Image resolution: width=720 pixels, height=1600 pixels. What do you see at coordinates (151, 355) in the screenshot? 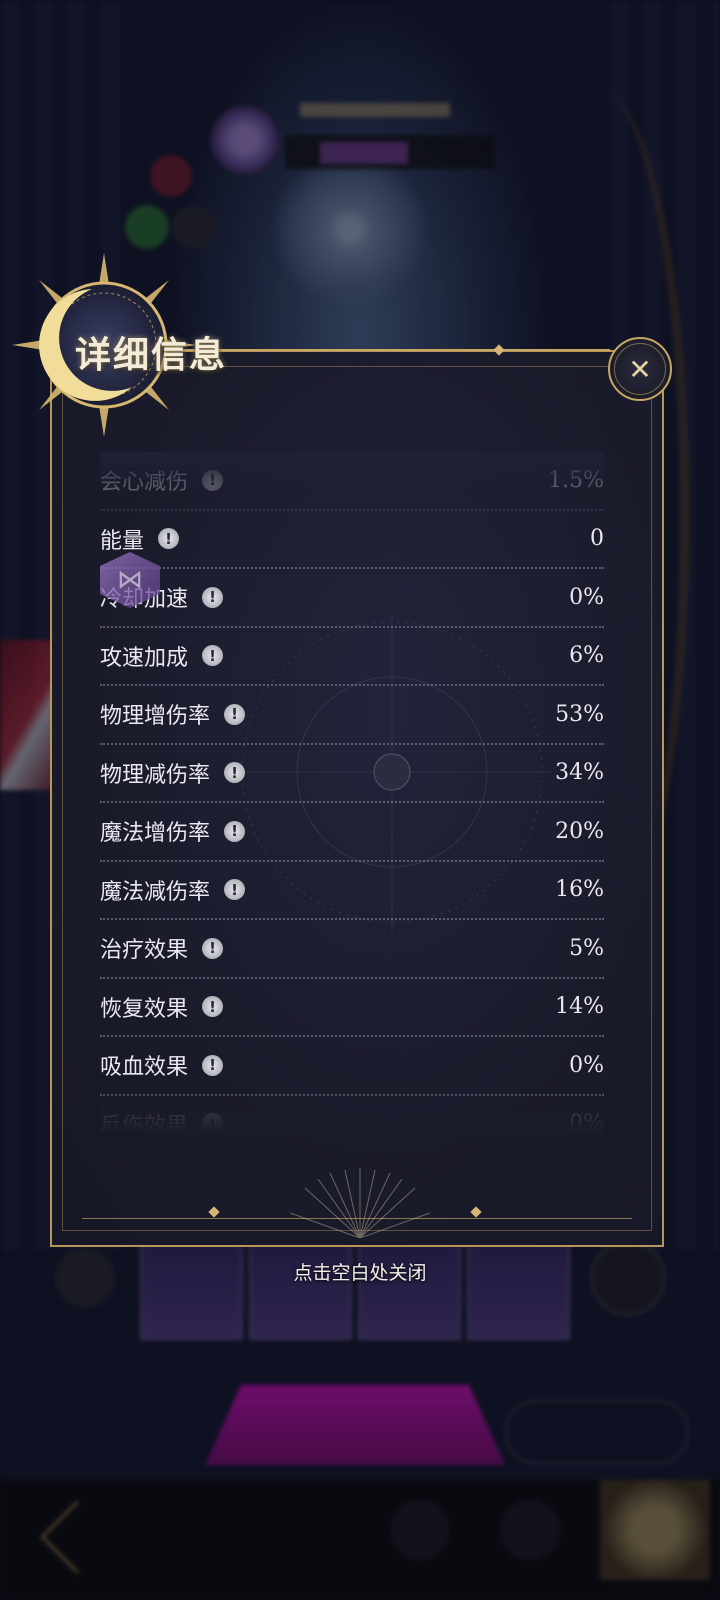
I see `panel-title: 详细信息` at bounding box center [151, 355].